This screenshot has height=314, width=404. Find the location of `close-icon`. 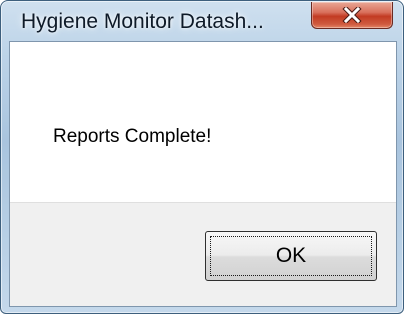

close-icon is located at coordinates (352, 15).